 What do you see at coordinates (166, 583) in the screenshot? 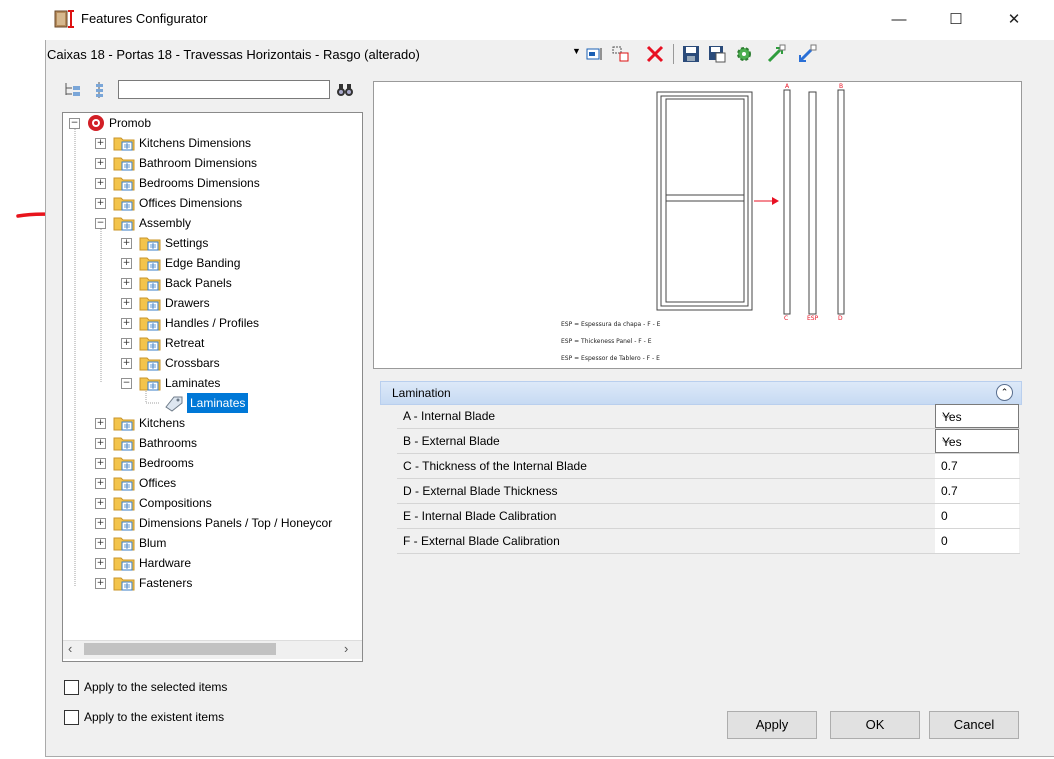
I see `tree-item-label: Fasteners` at bounding box center [166, 583].